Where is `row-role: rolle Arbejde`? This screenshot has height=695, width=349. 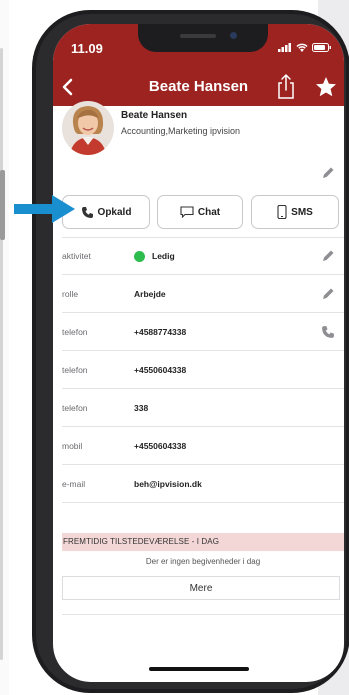
row-role: rolle Arbejde is located at coordinates (203, 294).